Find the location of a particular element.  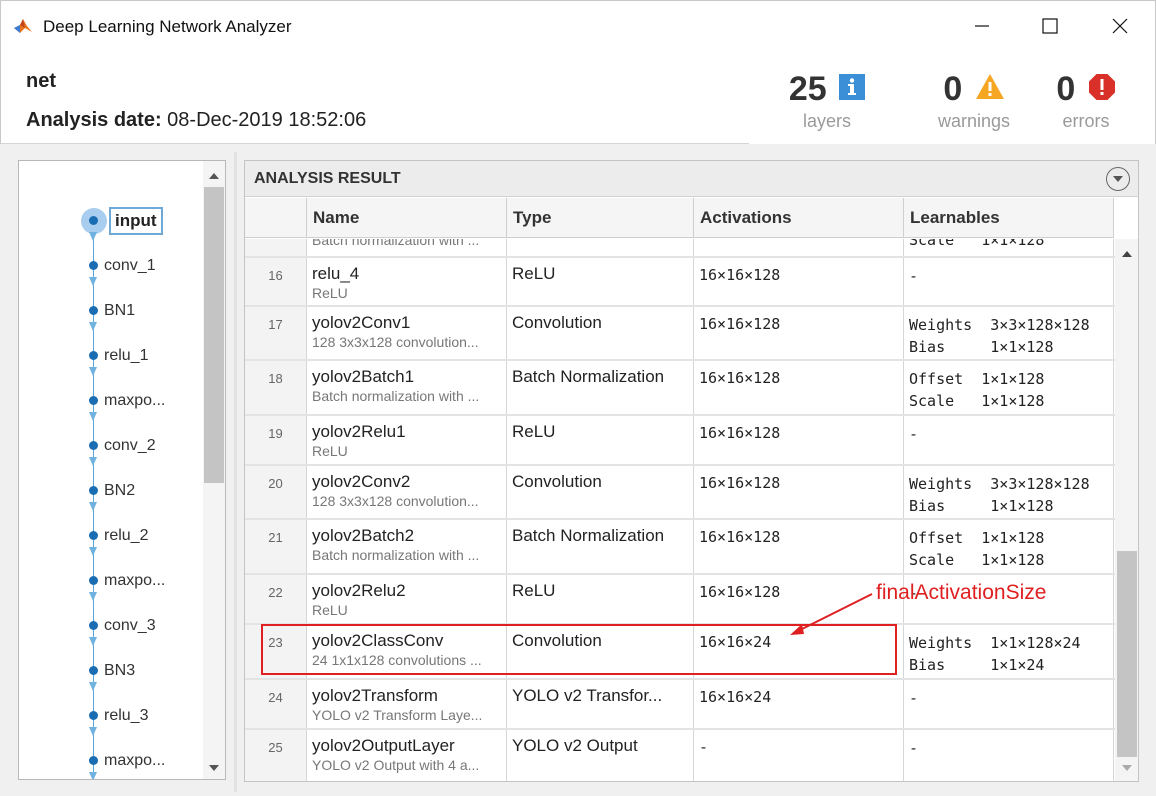

layer-name-cell: relu_4 ReLU is located at coordinates (407, 281).